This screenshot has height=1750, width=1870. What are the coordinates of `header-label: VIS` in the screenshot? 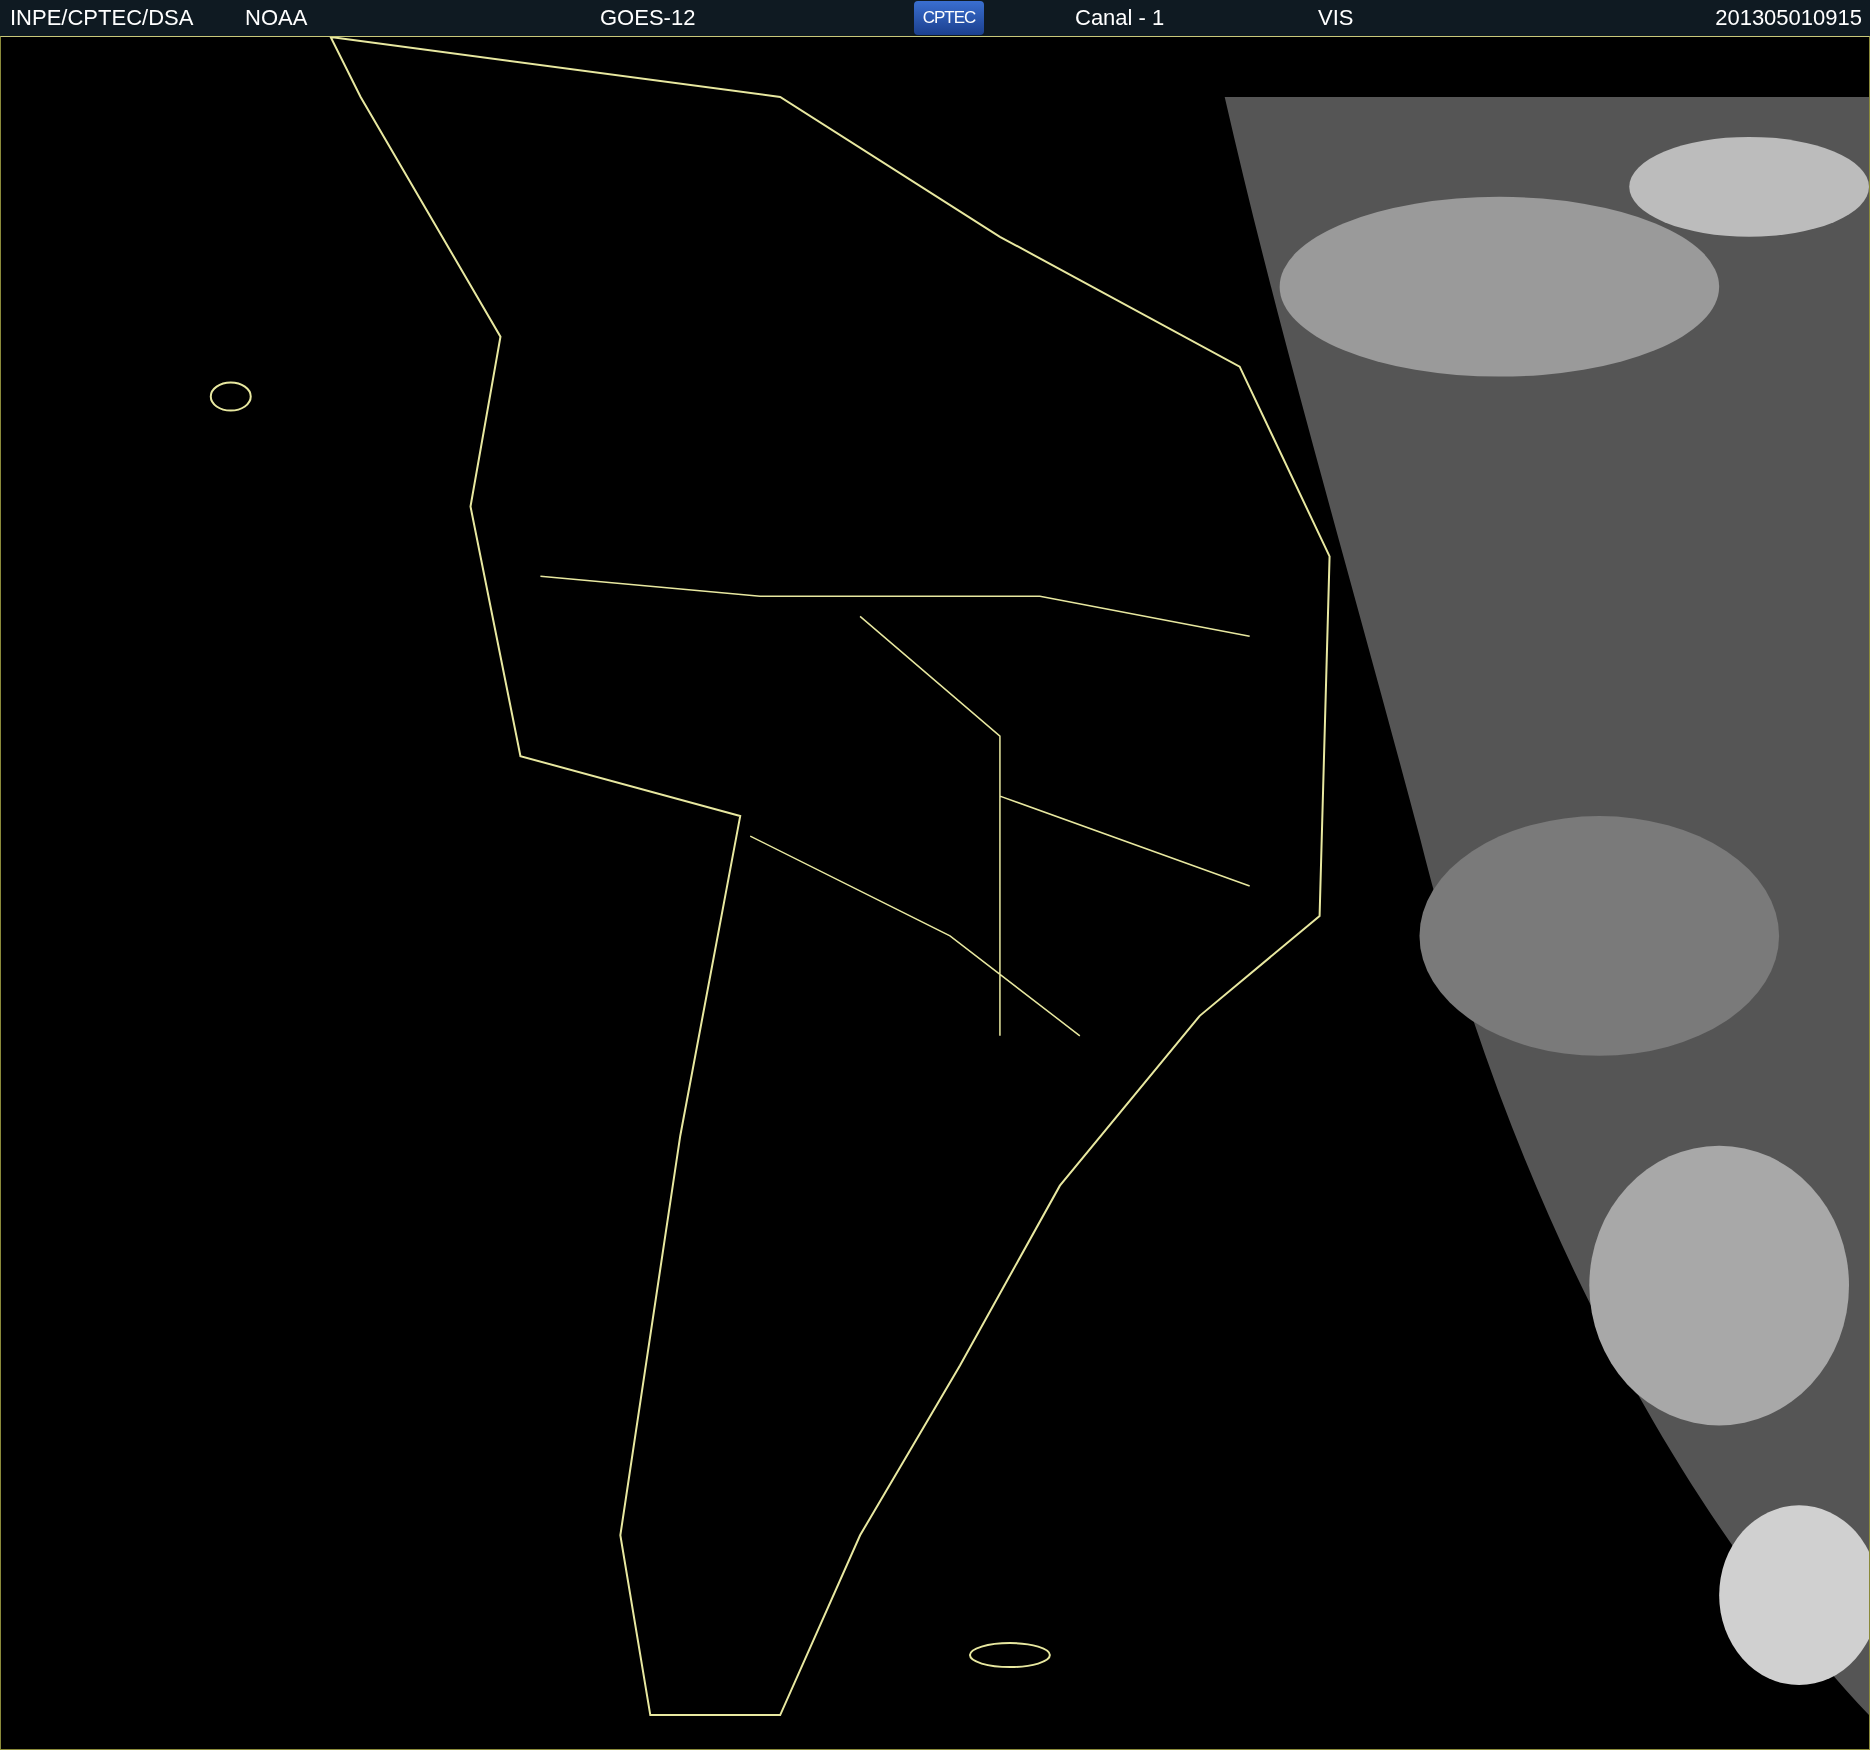 It's located at (1336, 18).